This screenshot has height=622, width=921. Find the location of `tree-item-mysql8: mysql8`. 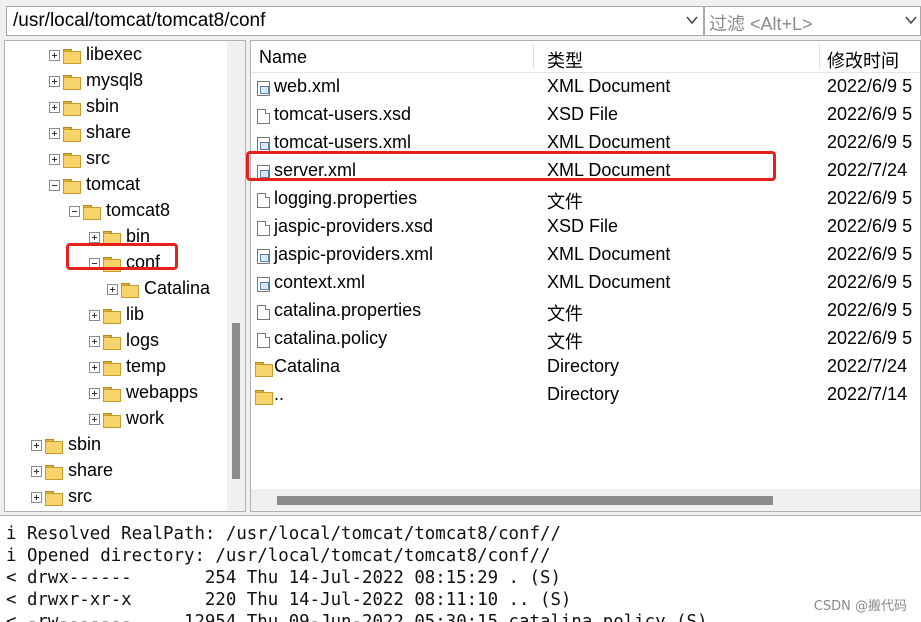

tree-item-mysql8: mysql8 is located at coordinates (115, 82).